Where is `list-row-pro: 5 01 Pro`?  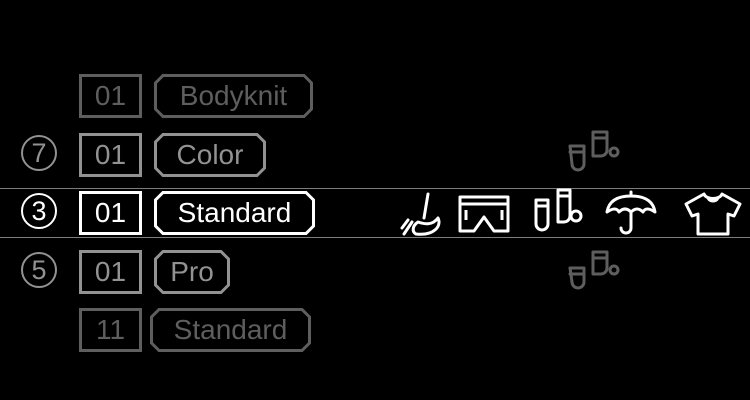
list-row-pro: 5 01 Pro is located at coordinates (375, 272).